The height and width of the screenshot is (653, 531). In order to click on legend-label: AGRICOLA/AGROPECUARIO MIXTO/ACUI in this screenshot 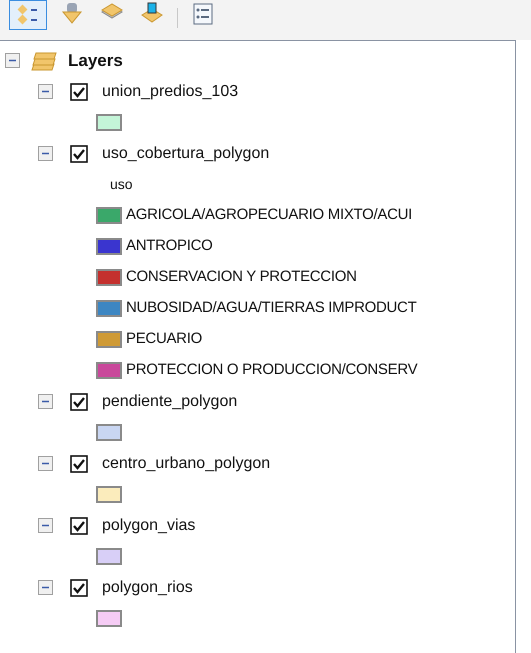, I will do `click(269, 215)`.